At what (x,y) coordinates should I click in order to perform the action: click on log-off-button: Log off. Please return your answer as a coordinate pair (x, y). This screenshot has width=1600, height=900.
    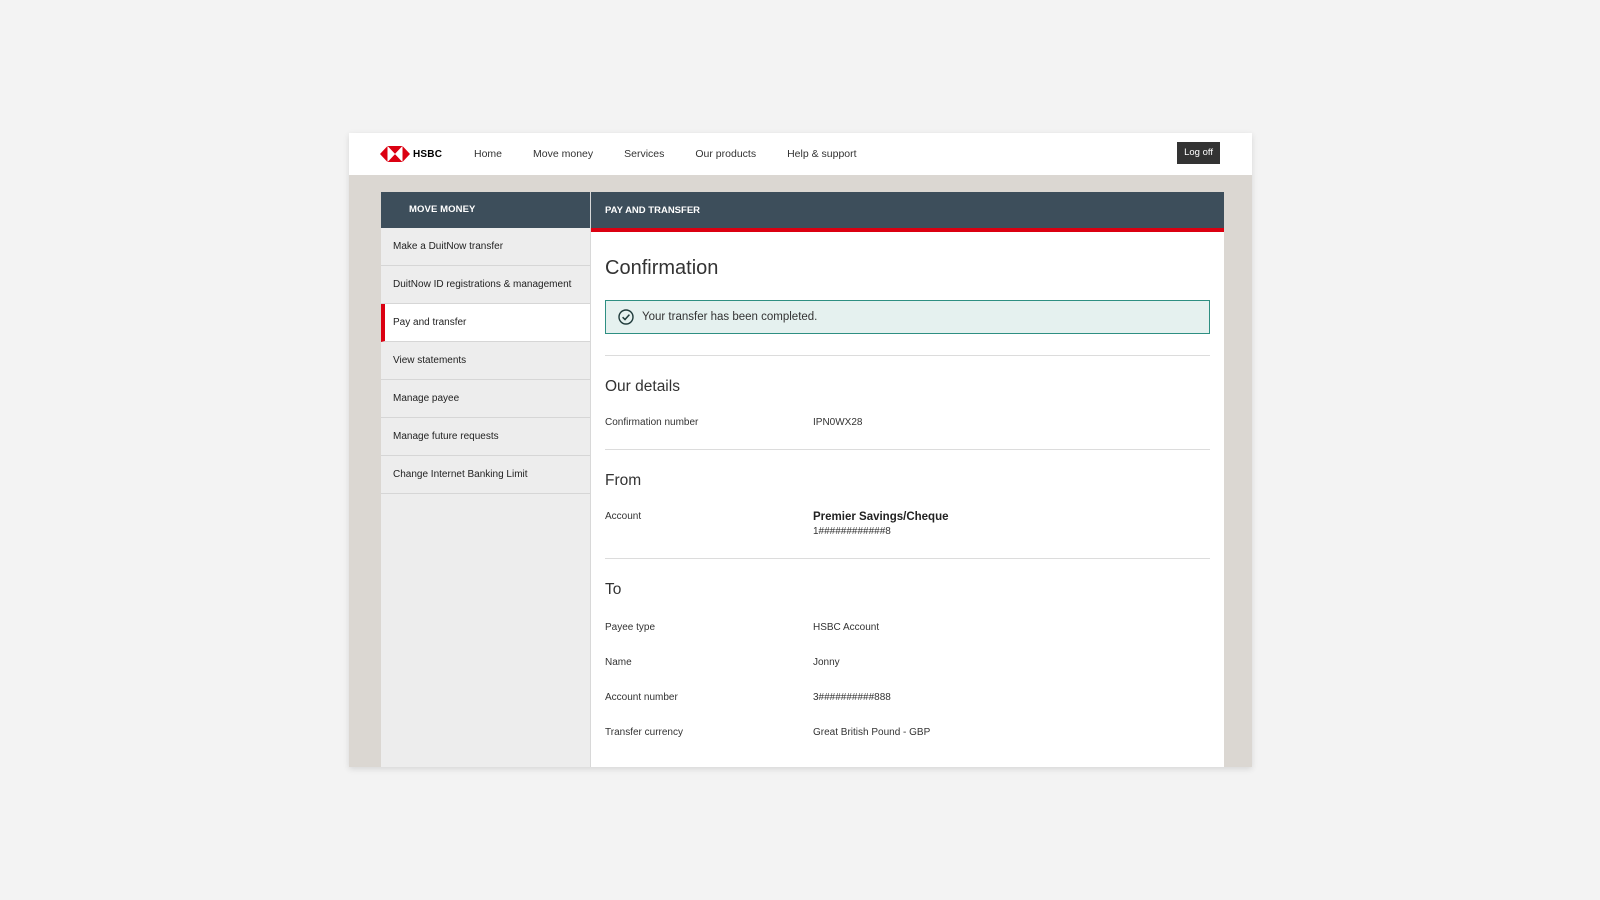
    Looking at the image, I should click on (1198, 153).